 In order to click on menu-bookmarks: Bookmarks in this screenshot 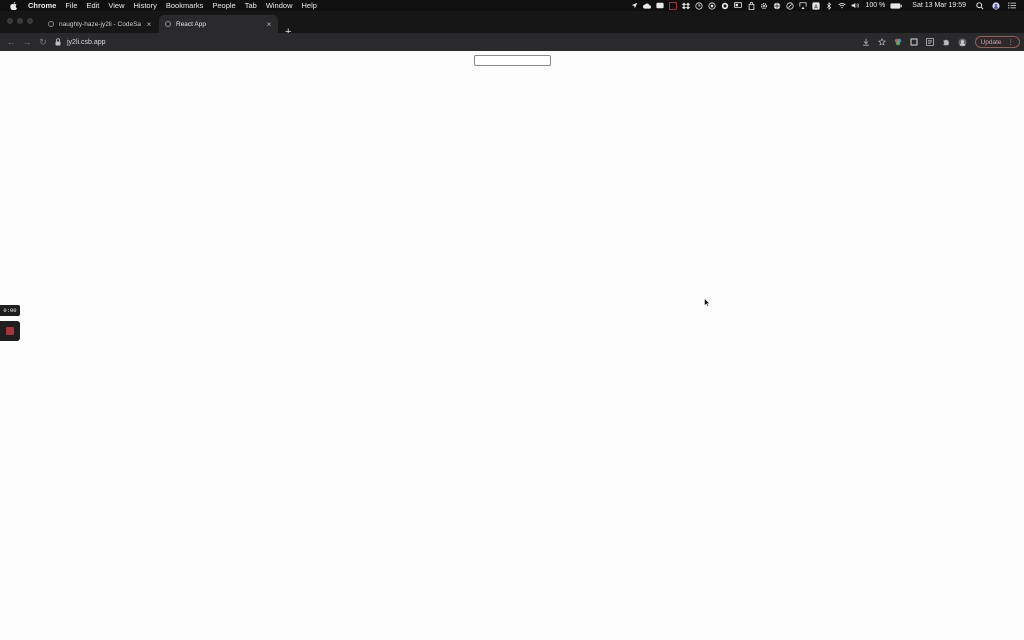, I will do `click(185, 5)`.